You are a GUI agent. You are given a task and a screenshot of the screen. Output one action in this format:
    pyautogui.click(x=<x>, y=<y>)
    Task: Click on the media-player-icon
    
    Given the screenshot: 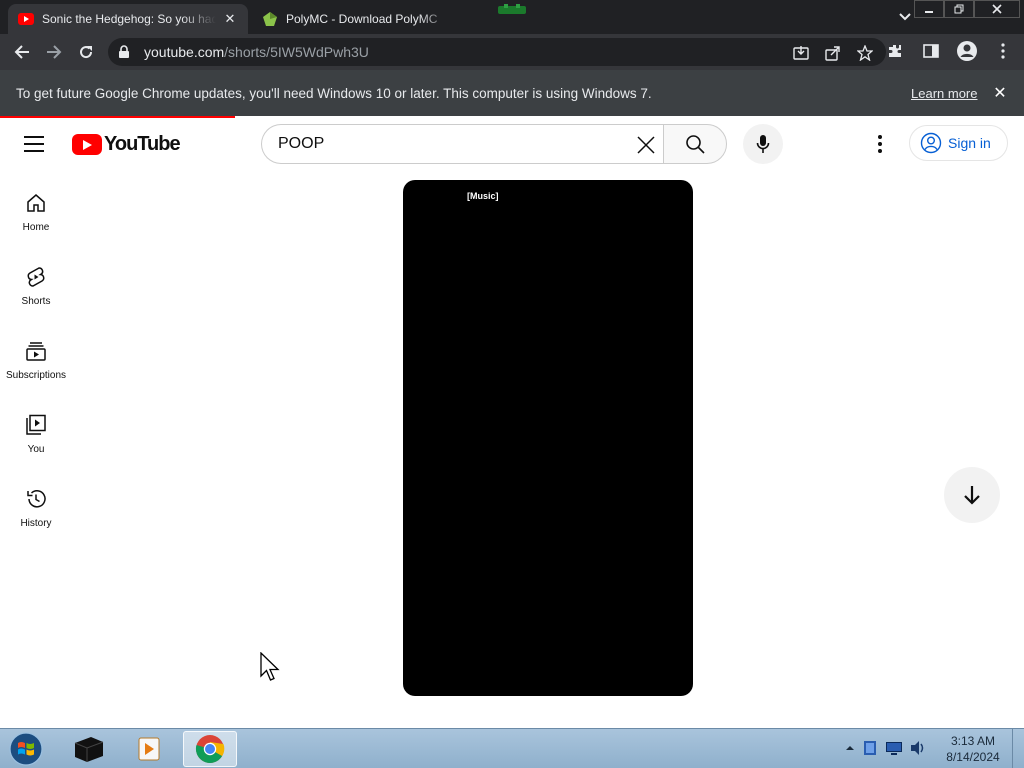 What is the action you would take?
    pyautogui.click(x=149, y=749)
    